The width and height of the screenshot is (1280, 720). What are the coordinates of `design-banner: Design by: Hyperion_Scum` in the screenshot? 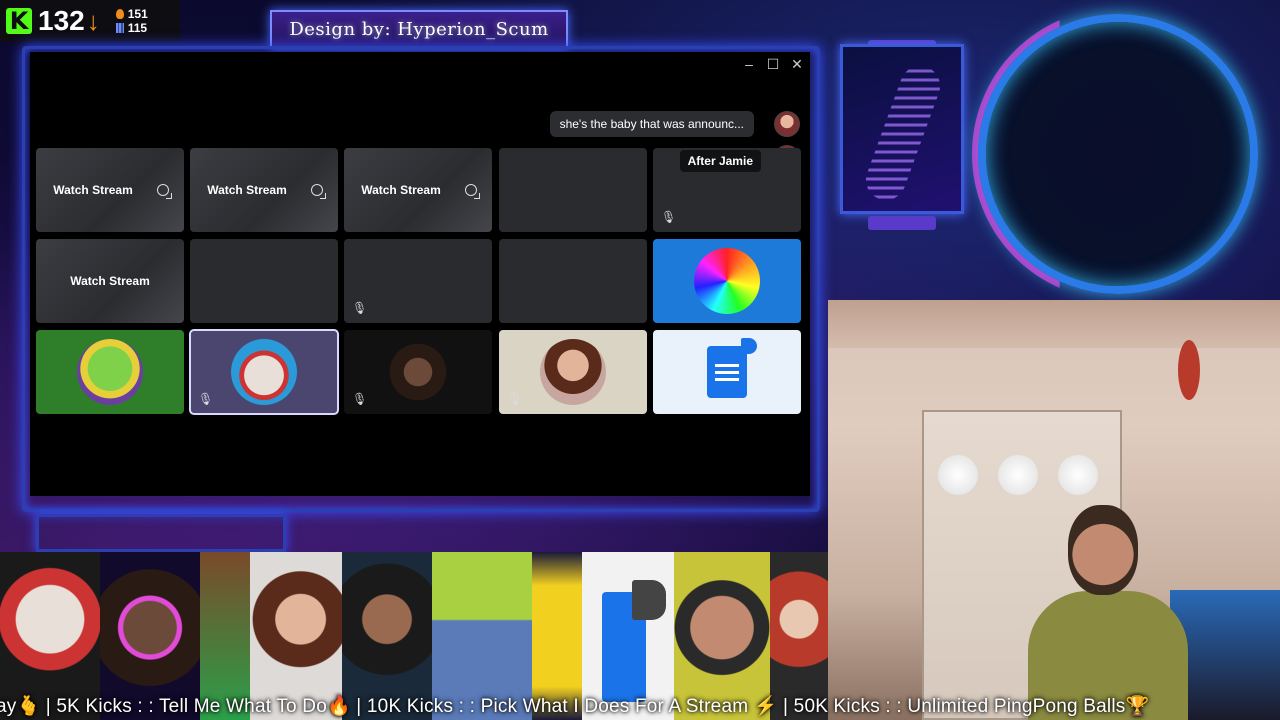 It's located at (419, 29).